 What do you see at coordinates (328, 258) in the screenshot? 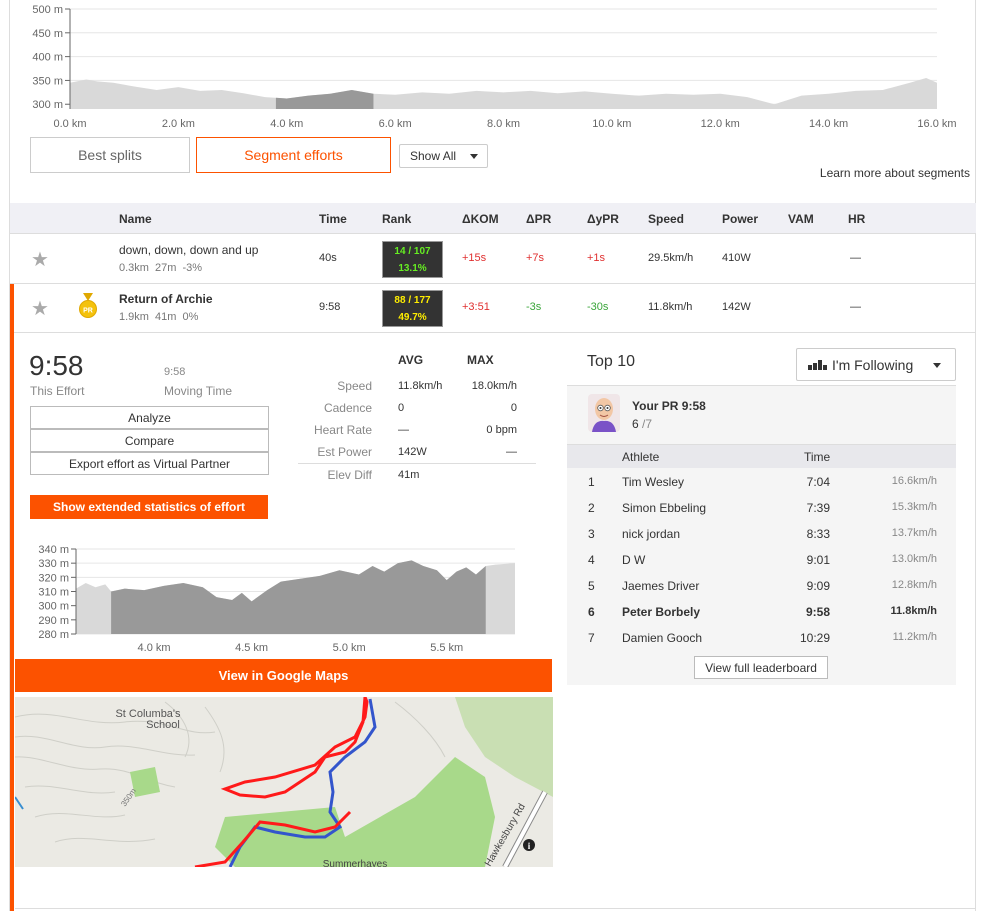
I see `segment-time: 40s` at bounding box center [328, 258].